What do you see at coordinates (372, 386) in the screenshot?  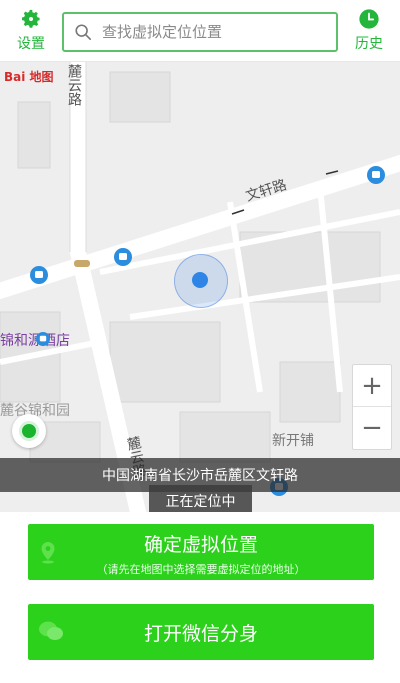 I see `zoom-in-button: +` at bounding box center [372, 386].